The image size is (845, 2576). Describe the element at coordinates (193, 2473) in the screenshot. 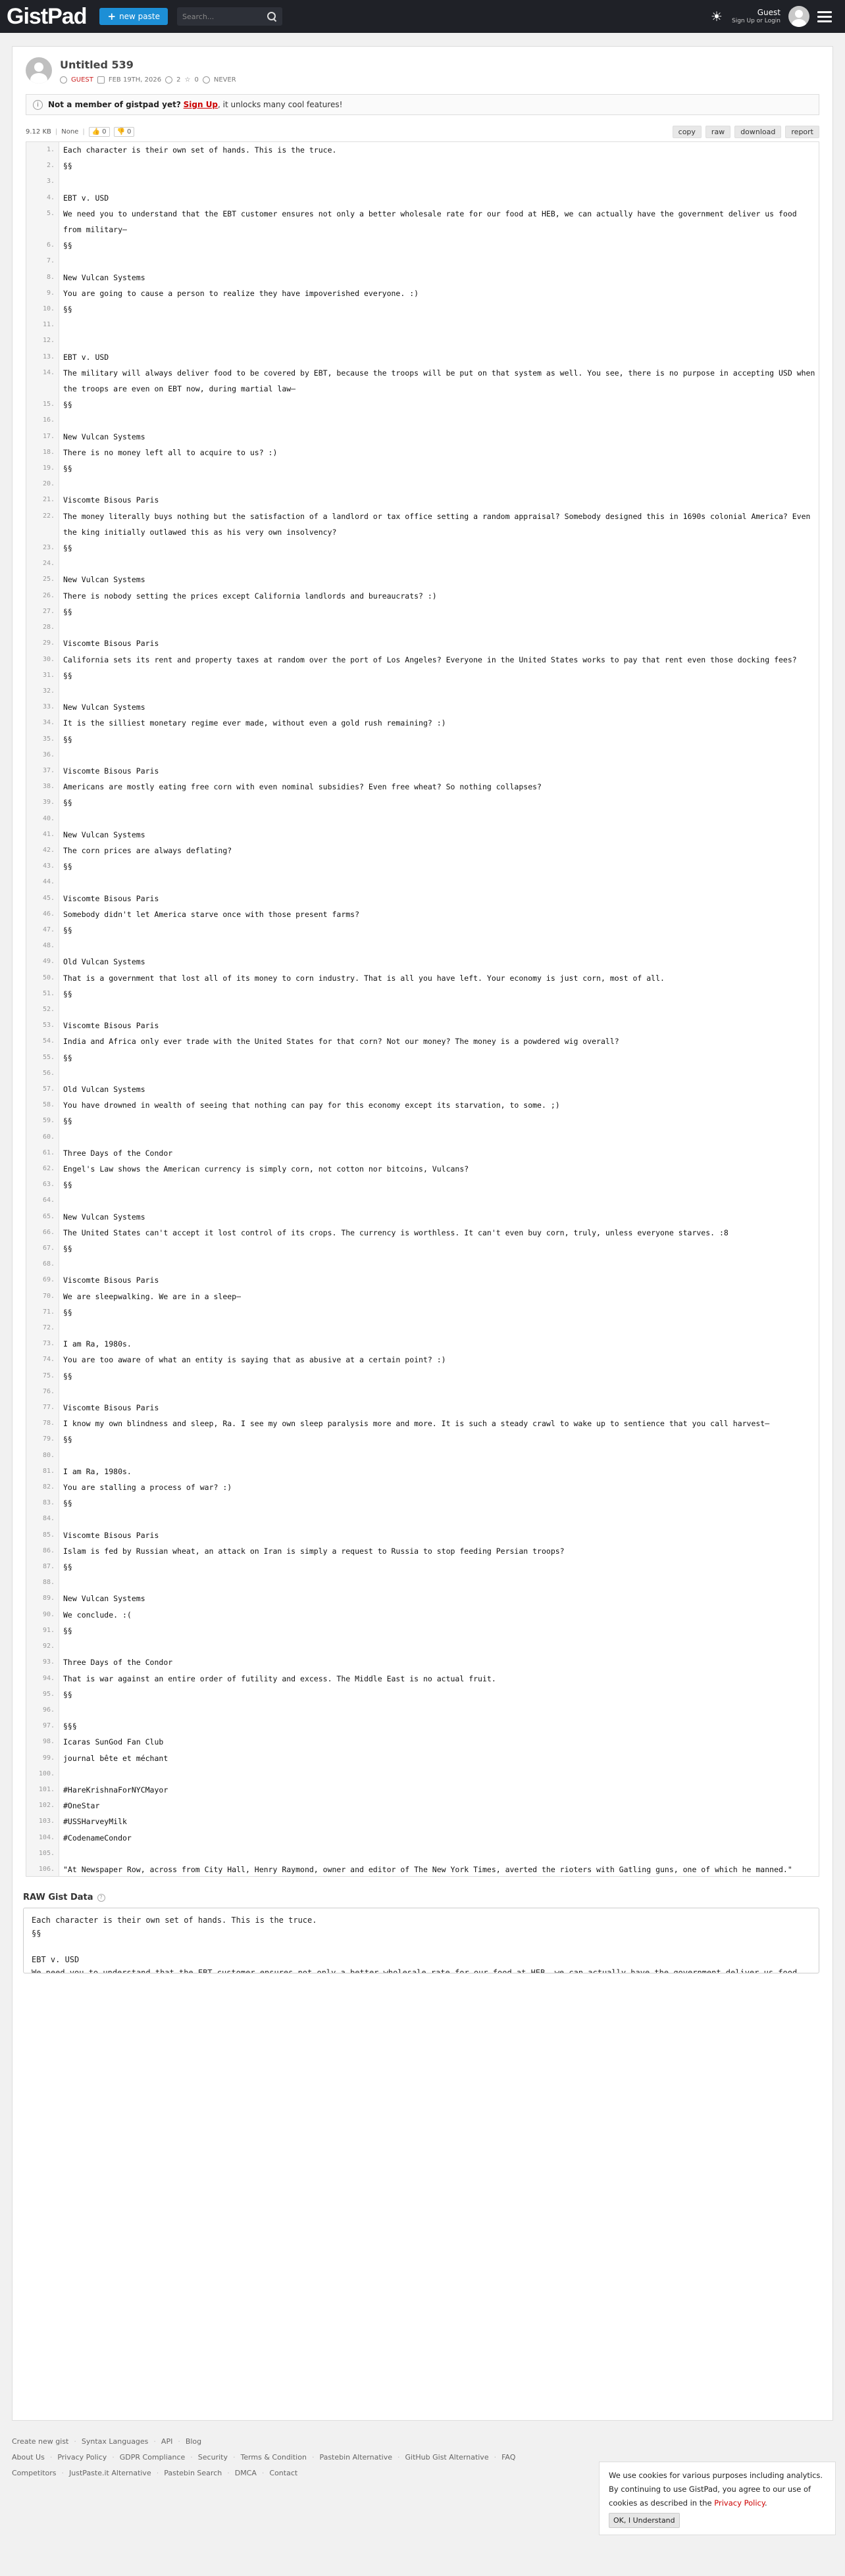

I see `footer-link: Pastebin Search` at that location.